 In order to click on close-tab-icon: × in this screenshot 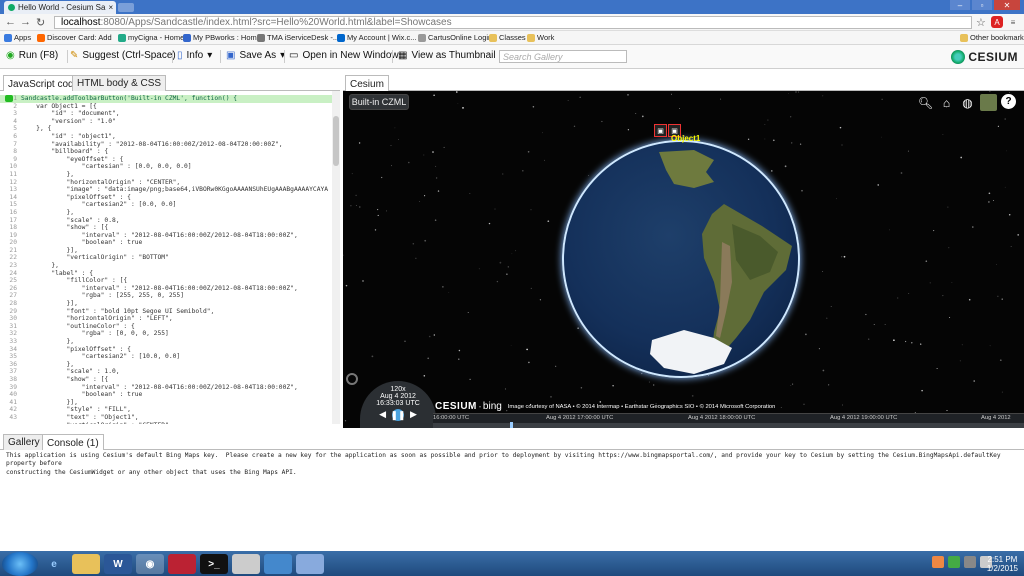, I will do `click(110, 7)`.